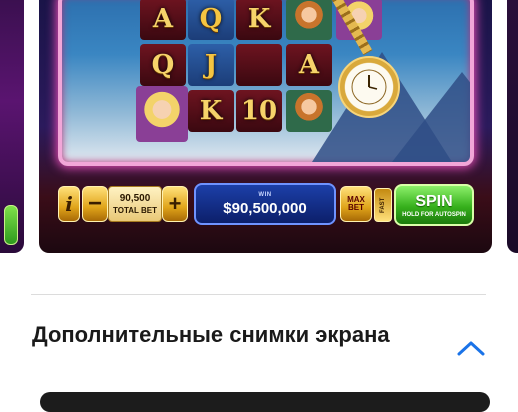 Image resolution: width=518 pixels, height=412 pixels. What do you see at coordinates (135, 198) in the screenshot?
I see `total-bet-value: 90,500` at bounding box center [135, 198].